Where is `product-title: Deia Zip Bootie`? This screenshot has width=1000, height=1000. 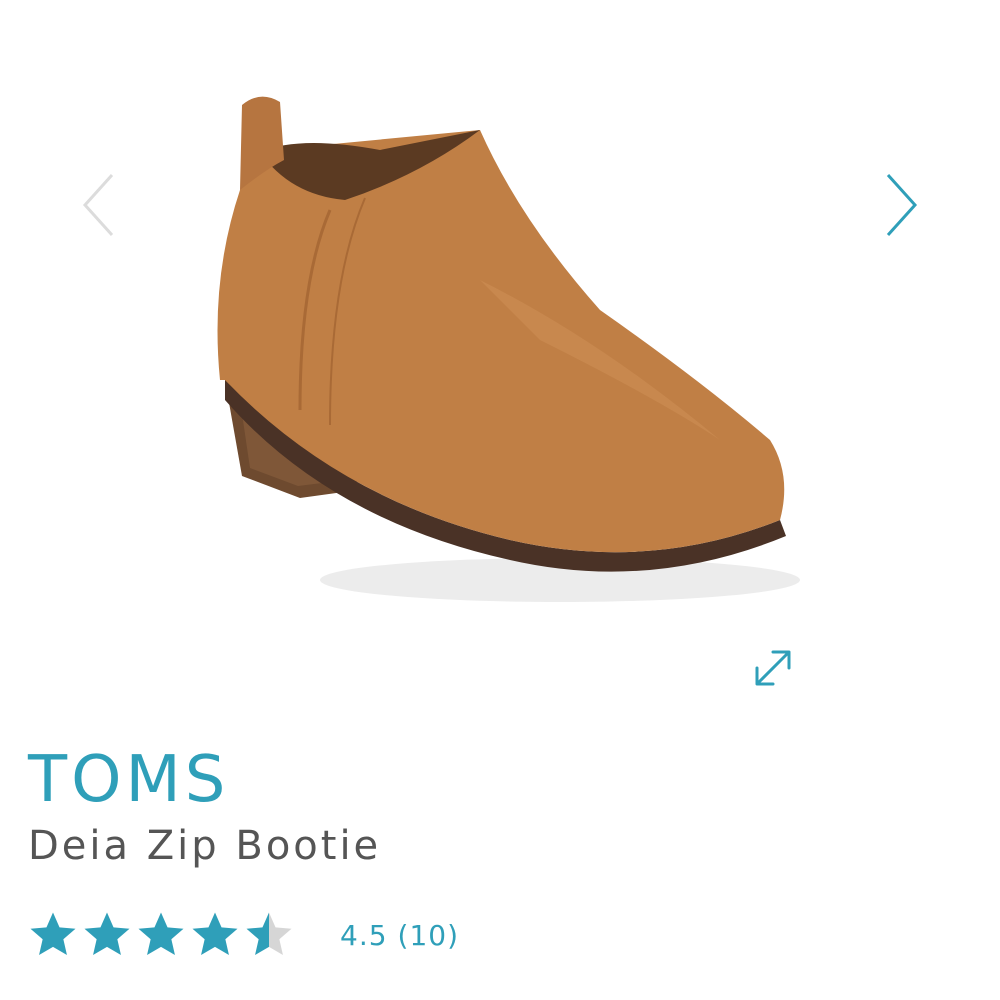 product-title: Deia Zip Bootie is located at coordinates (205, 846).